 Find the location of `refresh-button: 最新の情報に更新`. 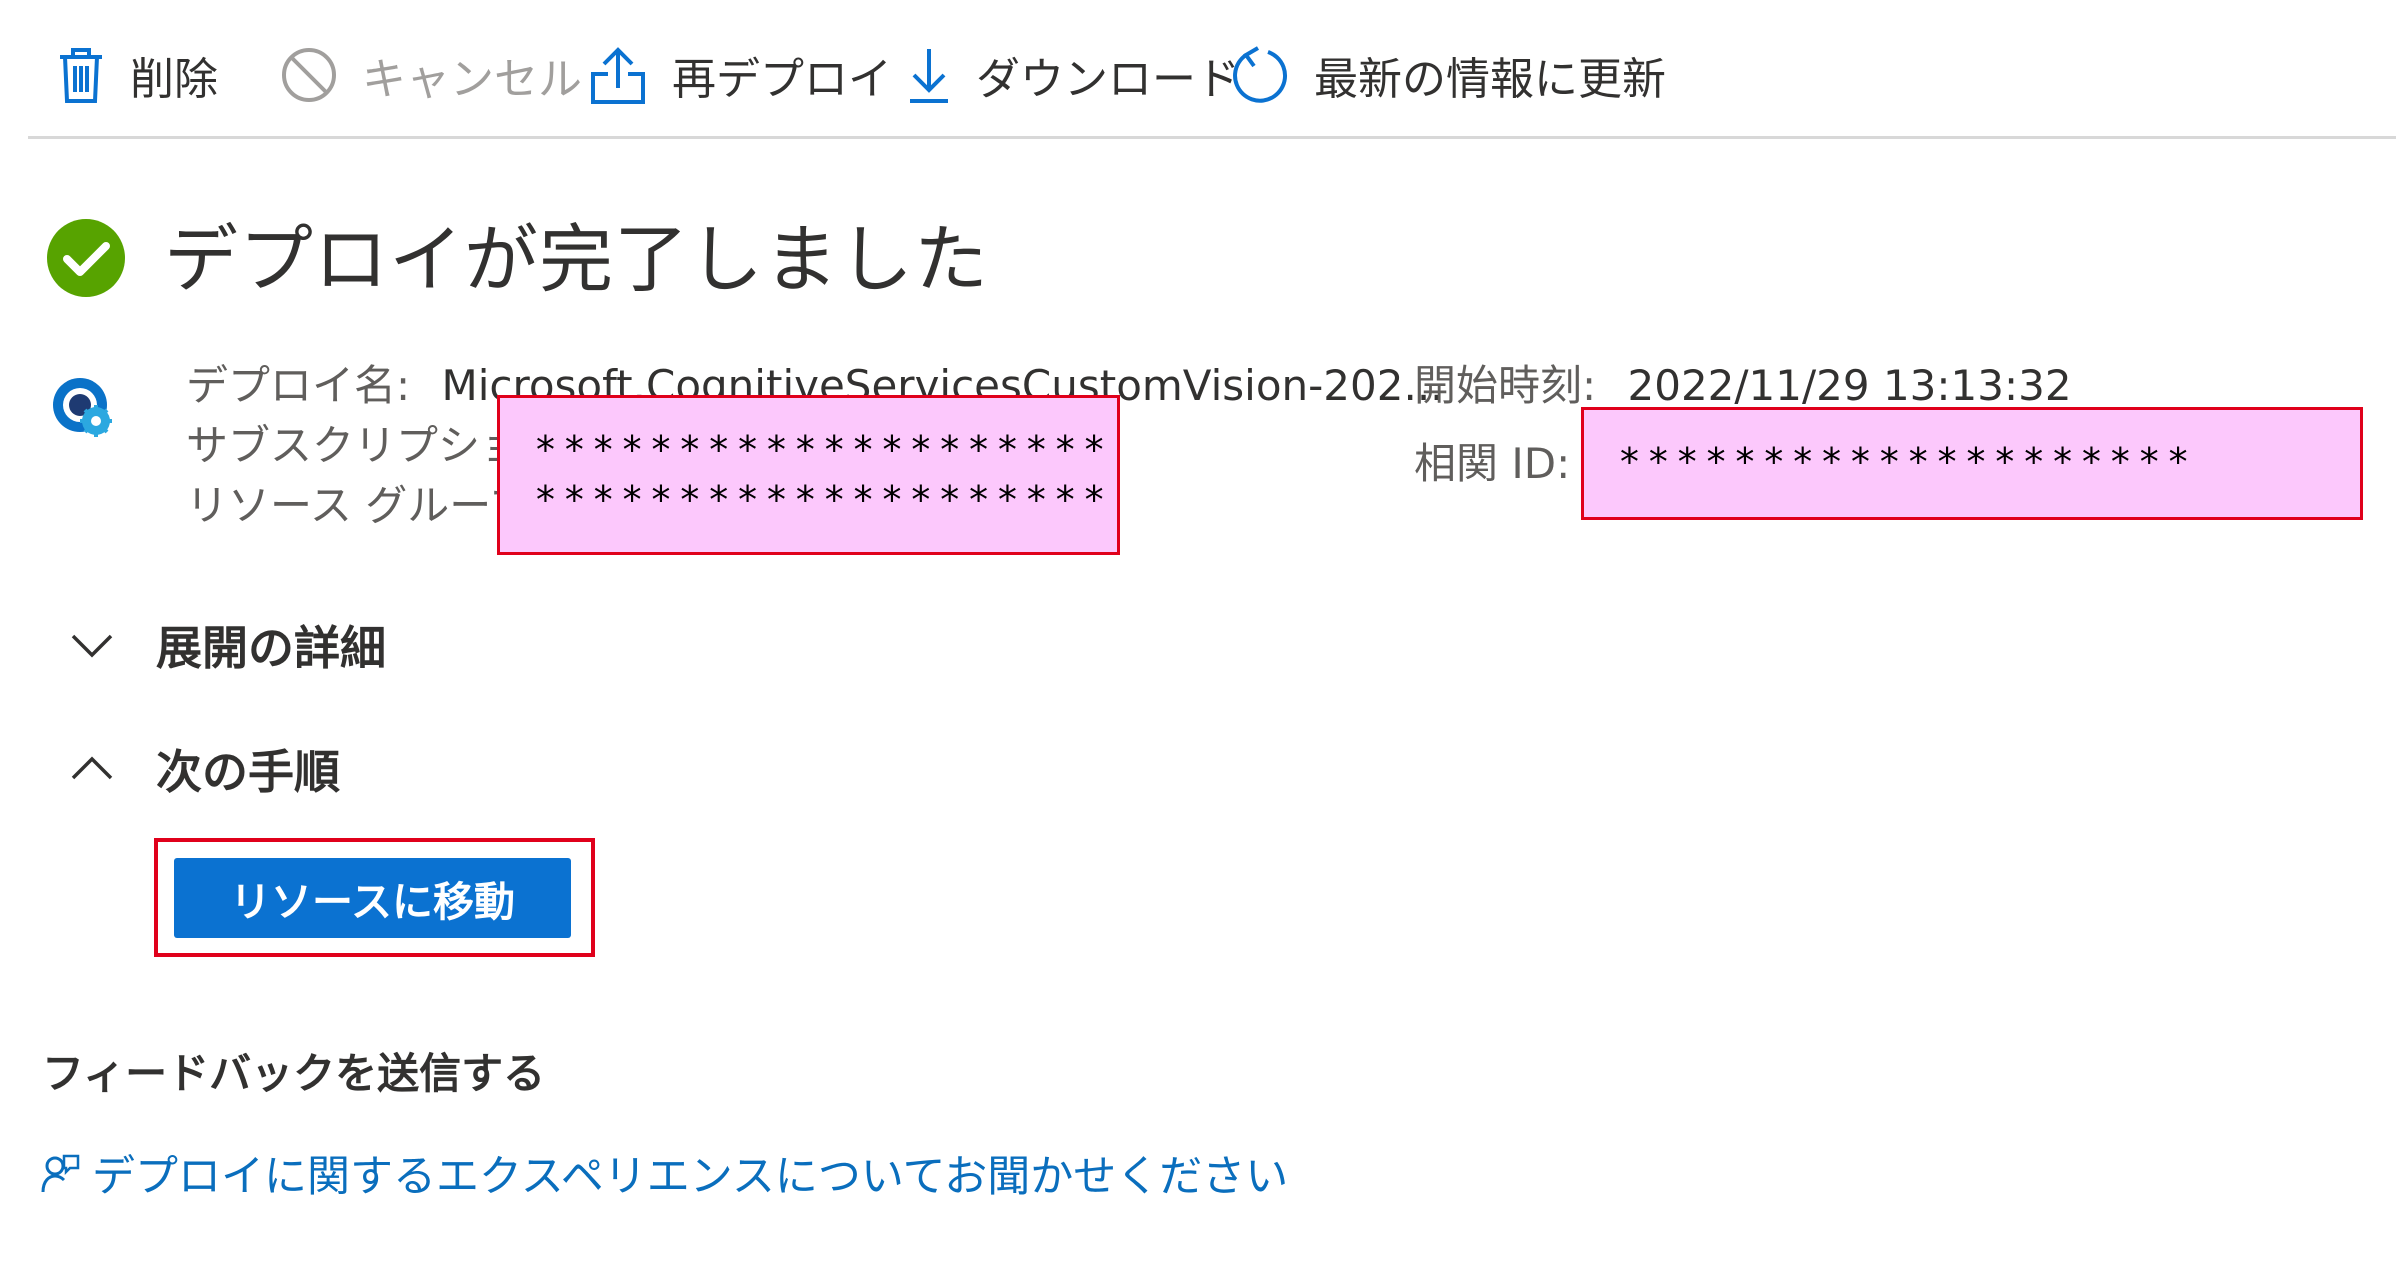

refresh-button: 最新の情報に更新 is located at coordinates (1448, 75).